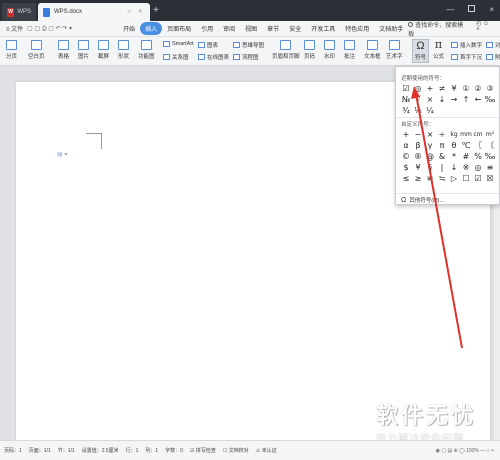 This screenshot has height=460, width=500. Describe the element at coordinates (466, 45) in the screenshot. I see `insert-number-button: 插入数字` at that location.